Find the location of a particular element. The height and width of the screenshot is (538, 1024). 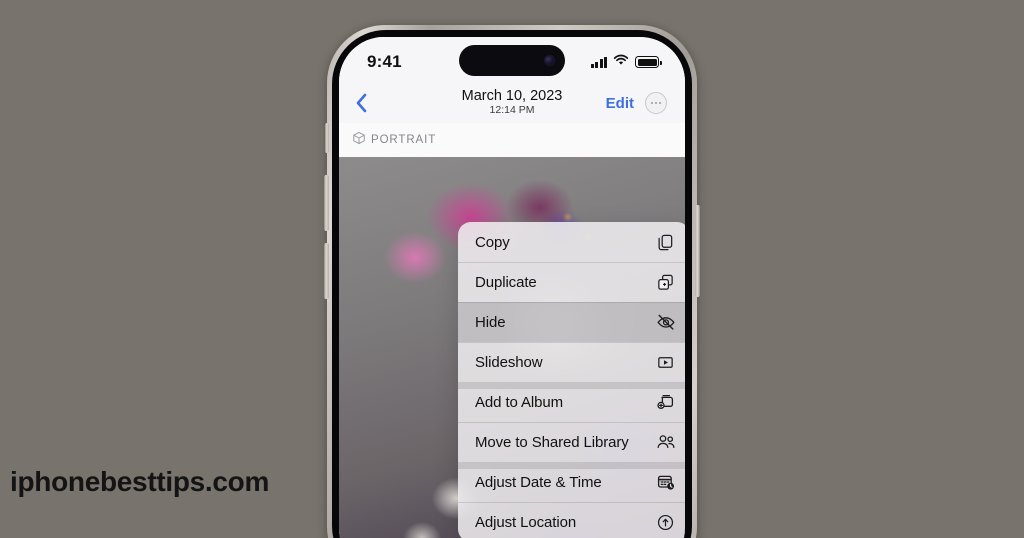

volume-down-button is located at coordinates (326, 271).